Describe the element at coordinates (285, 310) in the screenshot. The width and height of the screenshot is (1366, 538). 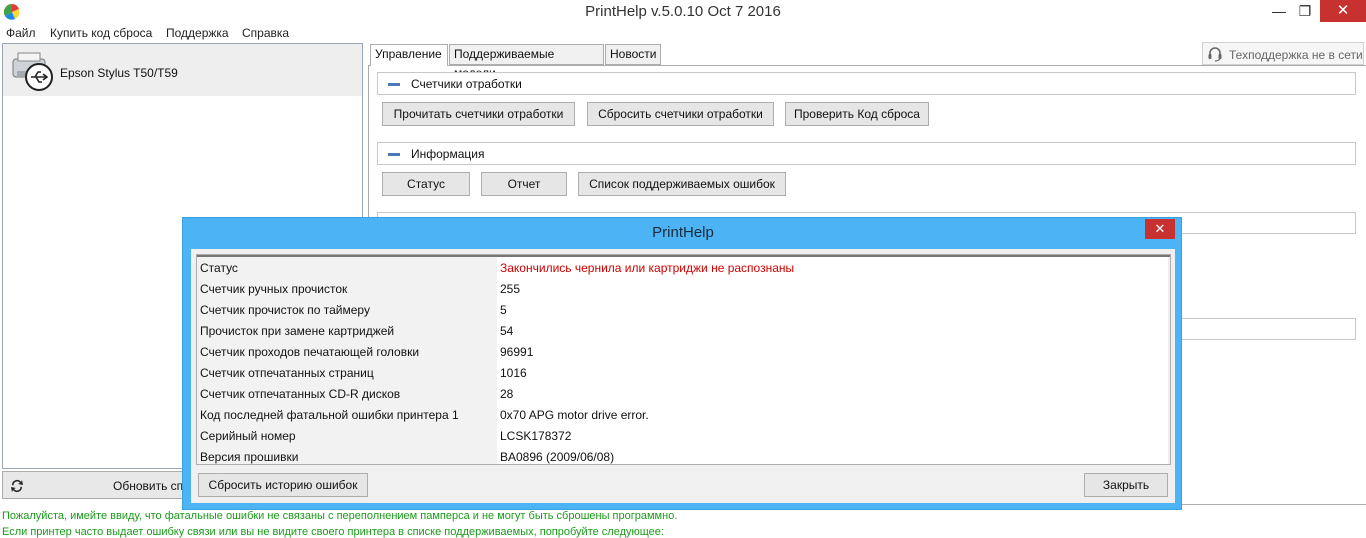
I see `info-key: Счетчик прочисток по таймеру` at that location.